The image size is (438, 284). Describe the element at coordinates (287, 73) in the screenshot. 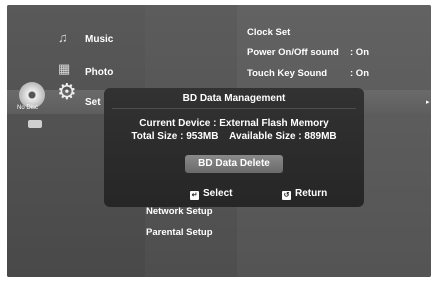

I see `option-touch-key-sound: Touch Key Sound` at that location.